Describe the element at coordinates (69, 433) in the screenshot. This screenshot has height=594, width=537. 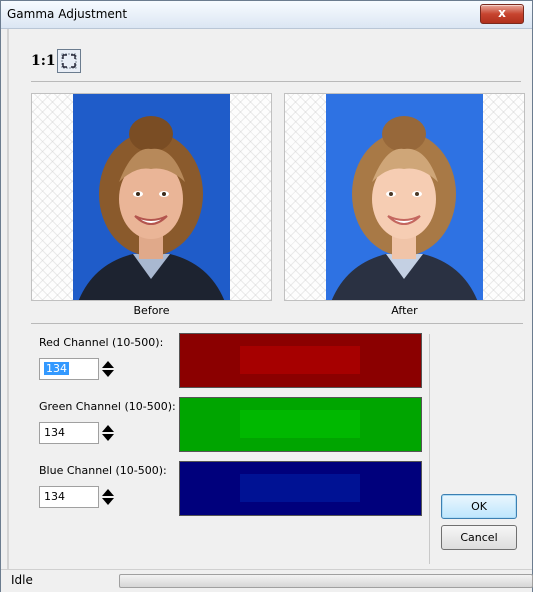
I see `green-channel-input: 134` at that location.